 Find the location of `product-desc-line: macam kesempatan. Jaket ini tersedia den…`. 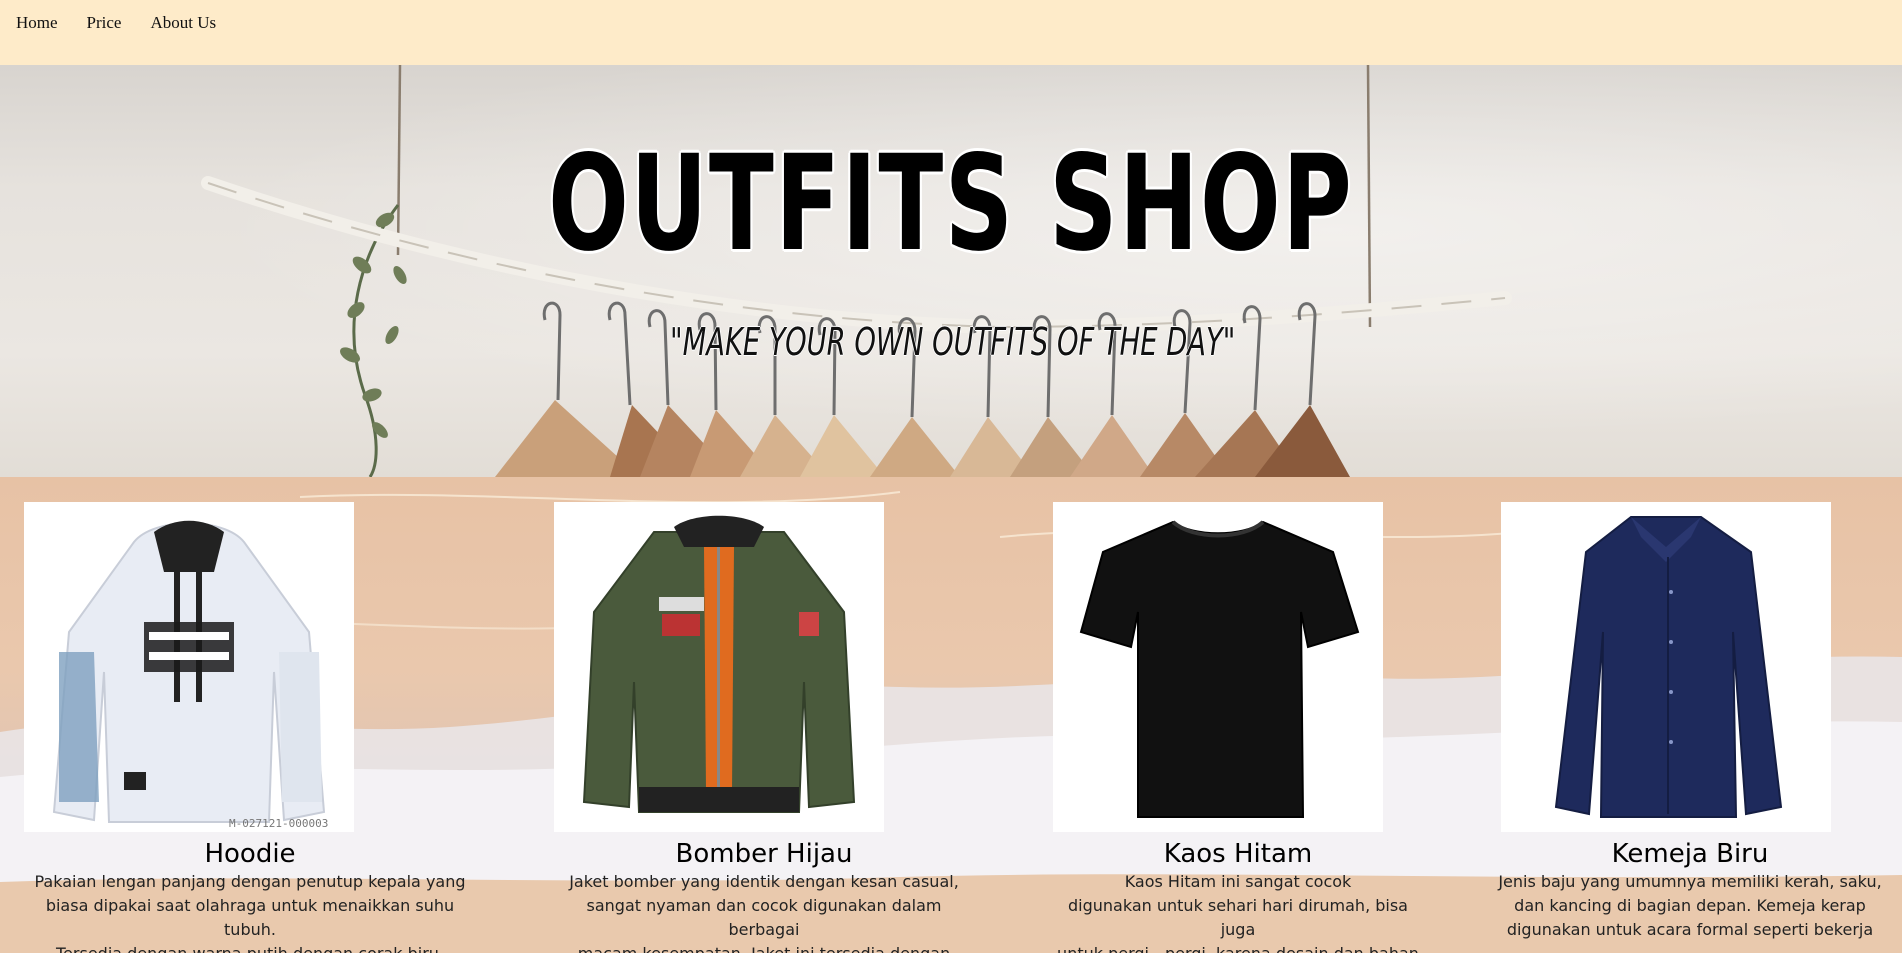

product-desc-line: macam kesempatan. Jaket ini tersedia den… is located at coordinates (764, 947).